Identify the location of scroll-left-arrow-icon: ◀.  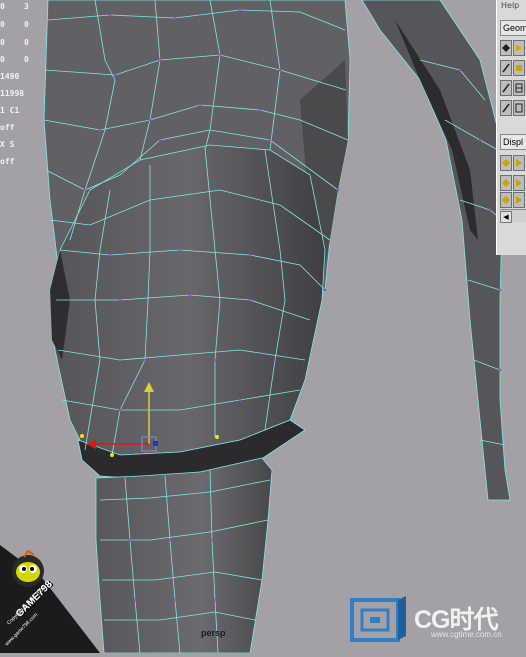
(506, 217).